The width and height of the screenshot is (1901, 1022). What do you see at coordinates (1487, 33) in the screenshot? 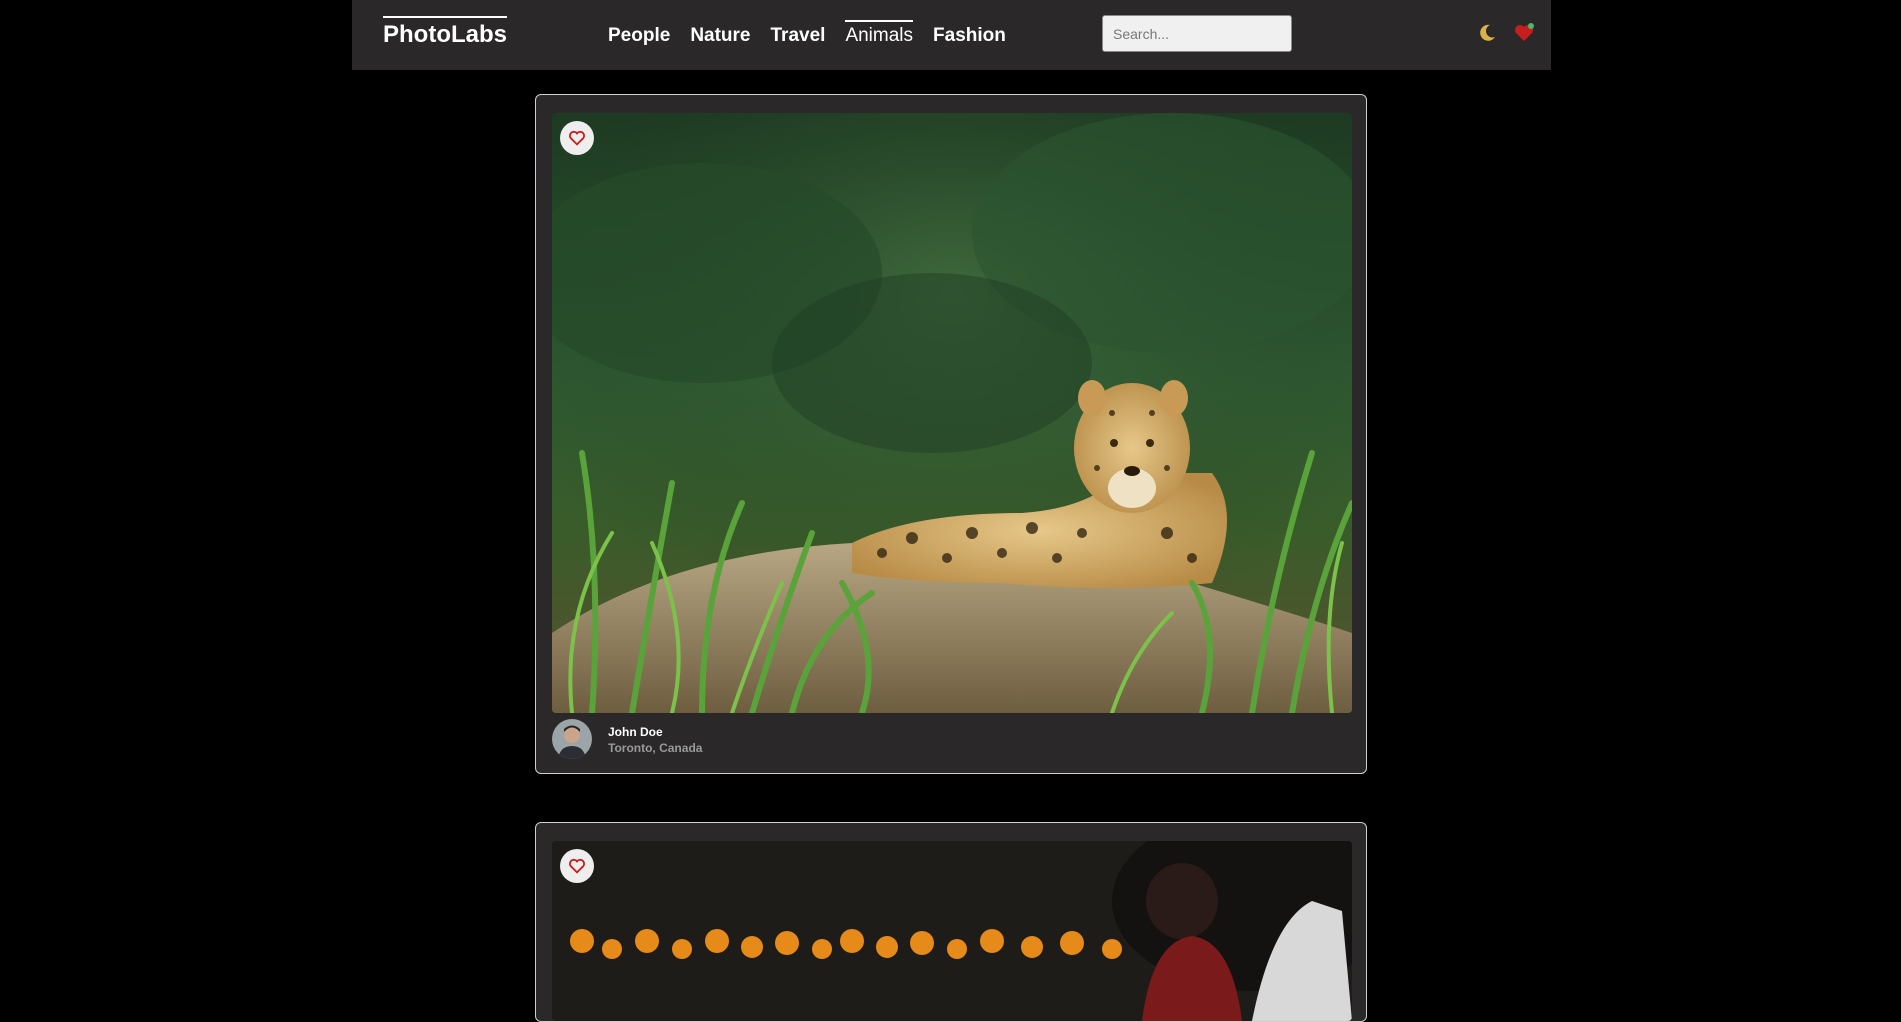
I see `moon-icon` at bounding box center [1487, 33].